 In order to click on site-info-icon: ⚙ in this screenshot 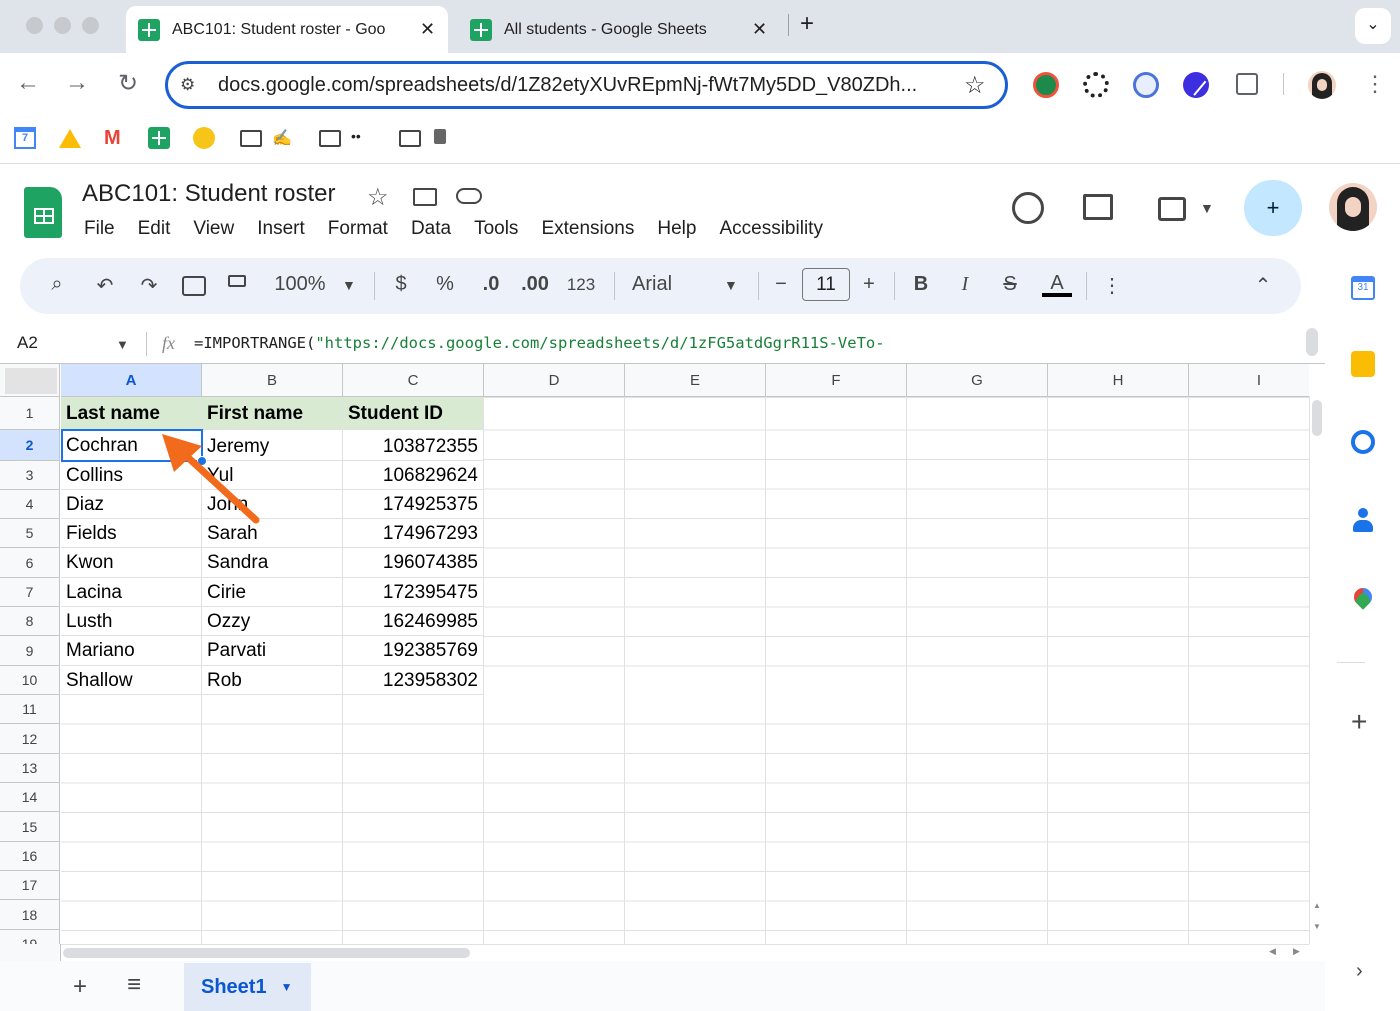, I will do `click(187, 85)`.